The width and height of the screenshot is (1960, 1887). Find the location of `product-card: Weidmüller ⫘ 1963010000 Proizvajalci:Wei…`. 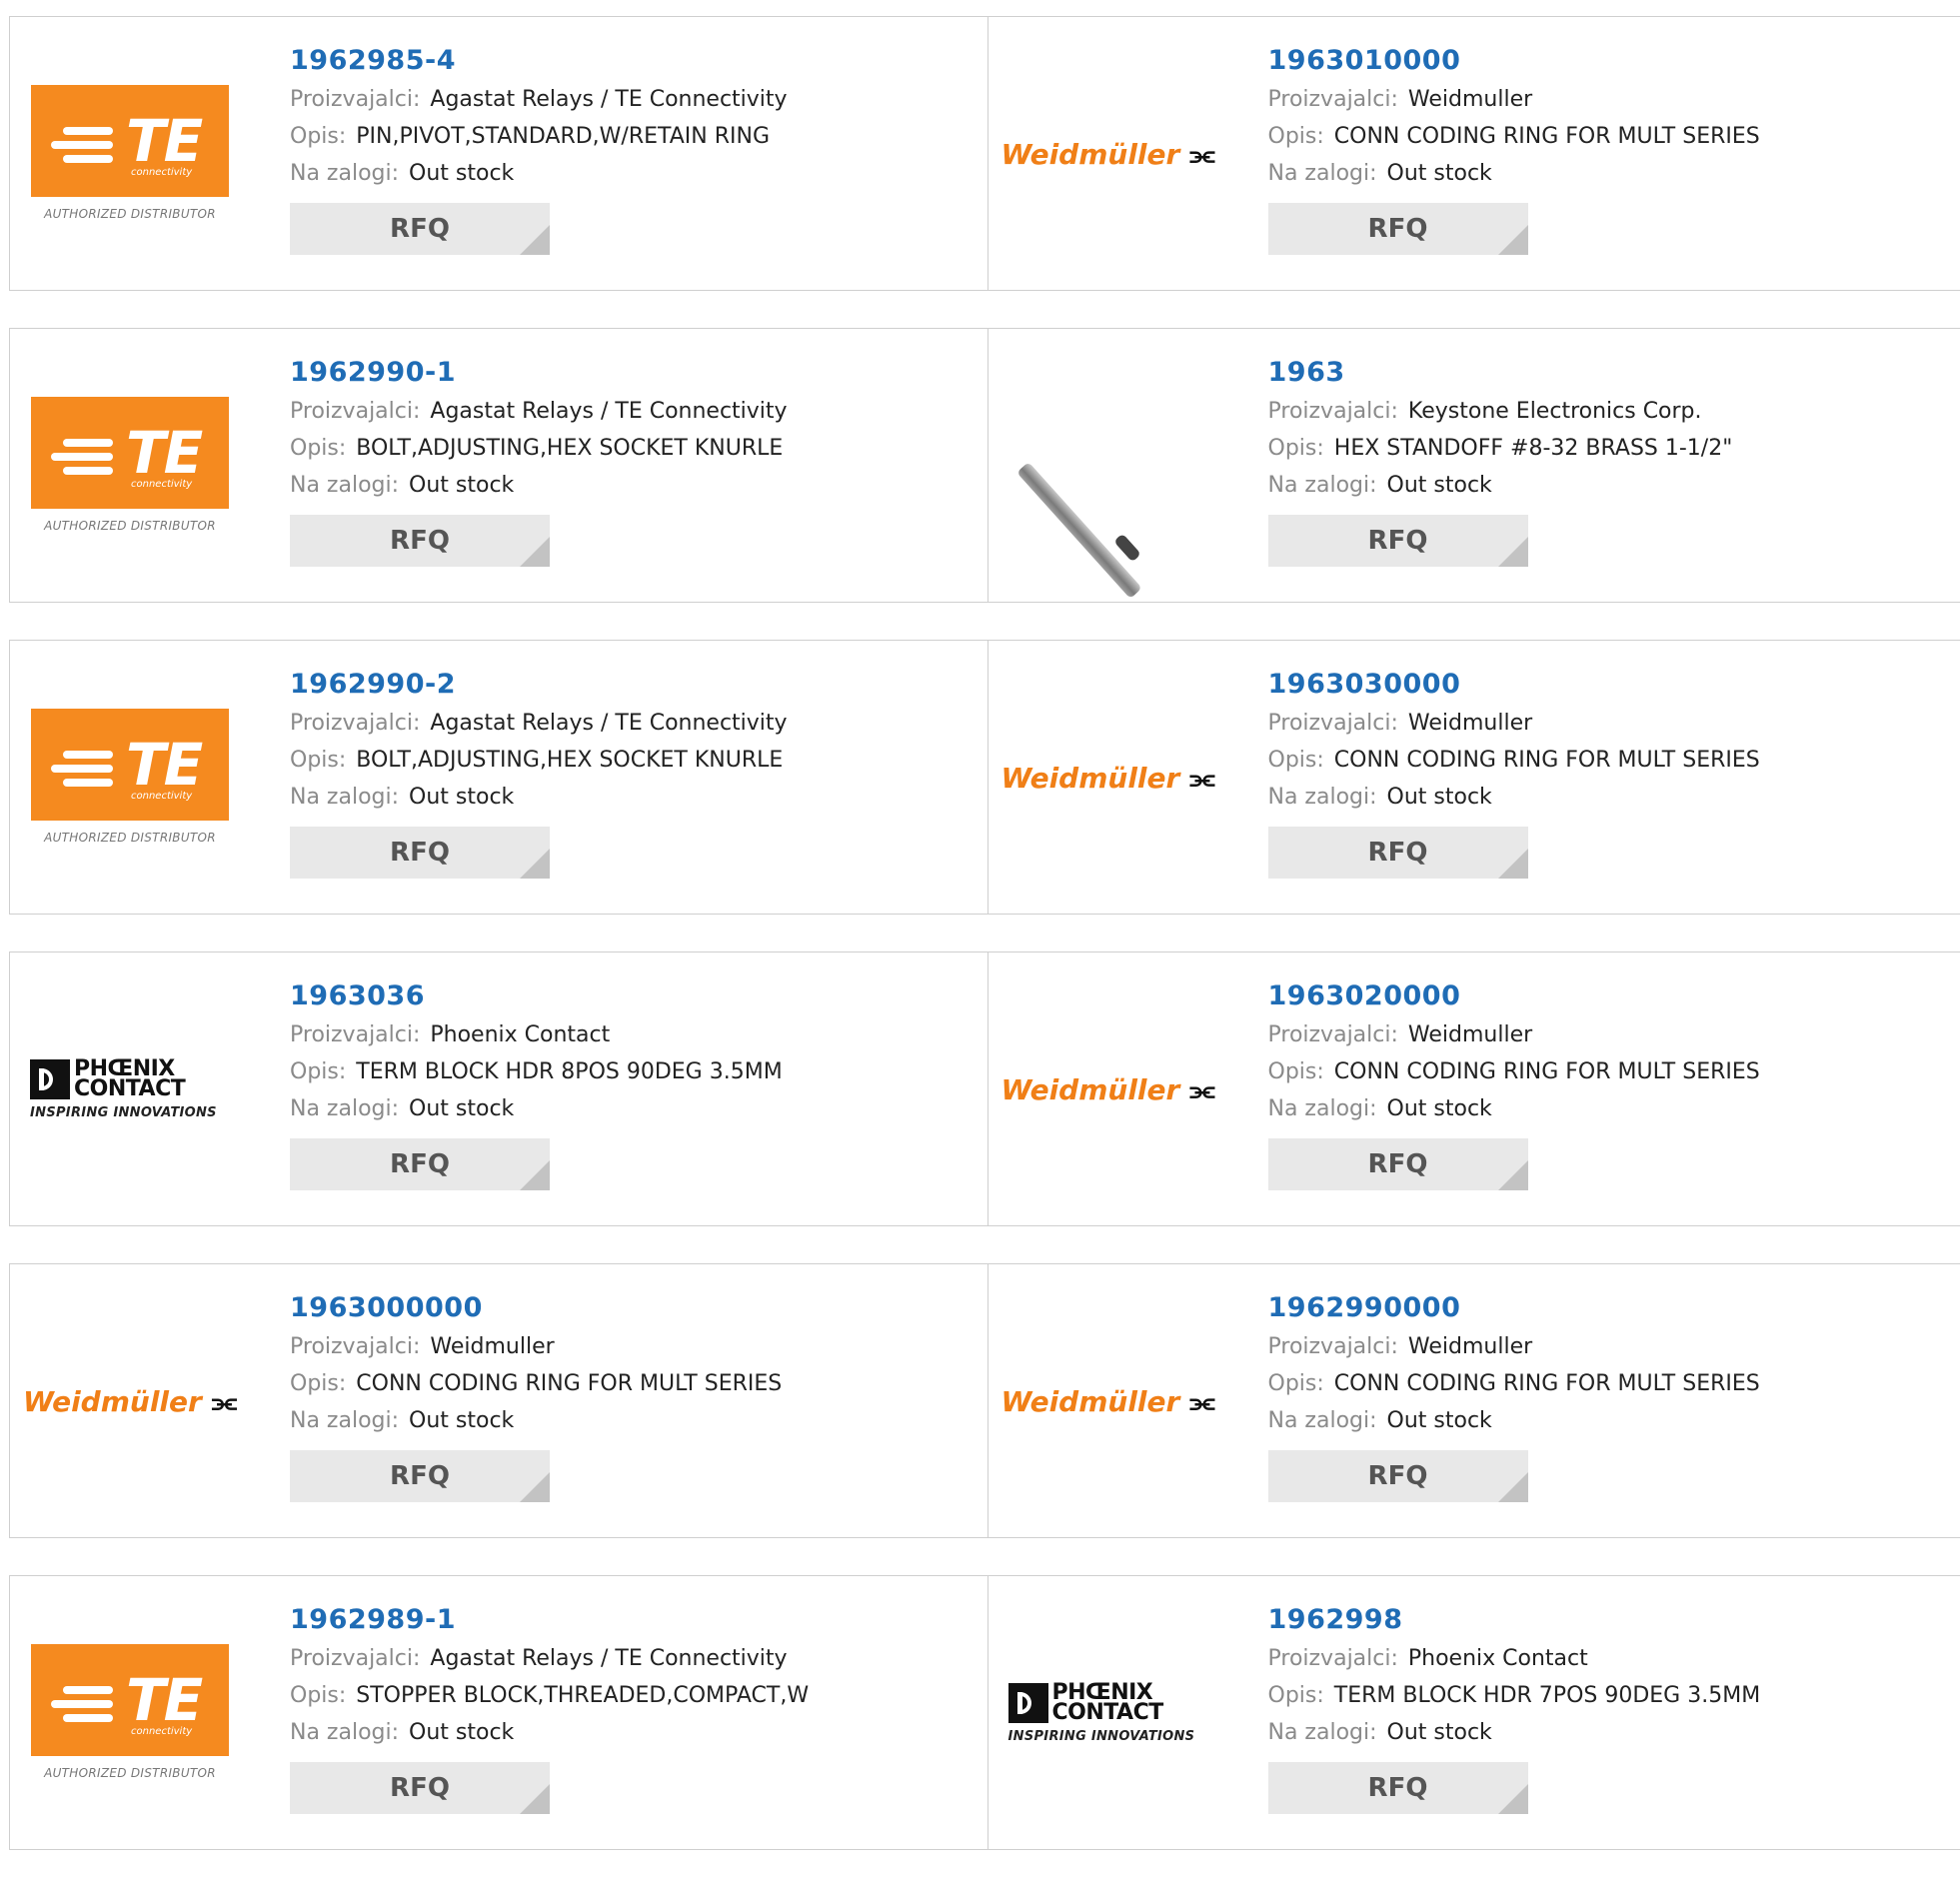

product-card: Weidmüller ⫘ 1963010000 Proizvajalci:Wei… is located at coordinates (1474, 153).